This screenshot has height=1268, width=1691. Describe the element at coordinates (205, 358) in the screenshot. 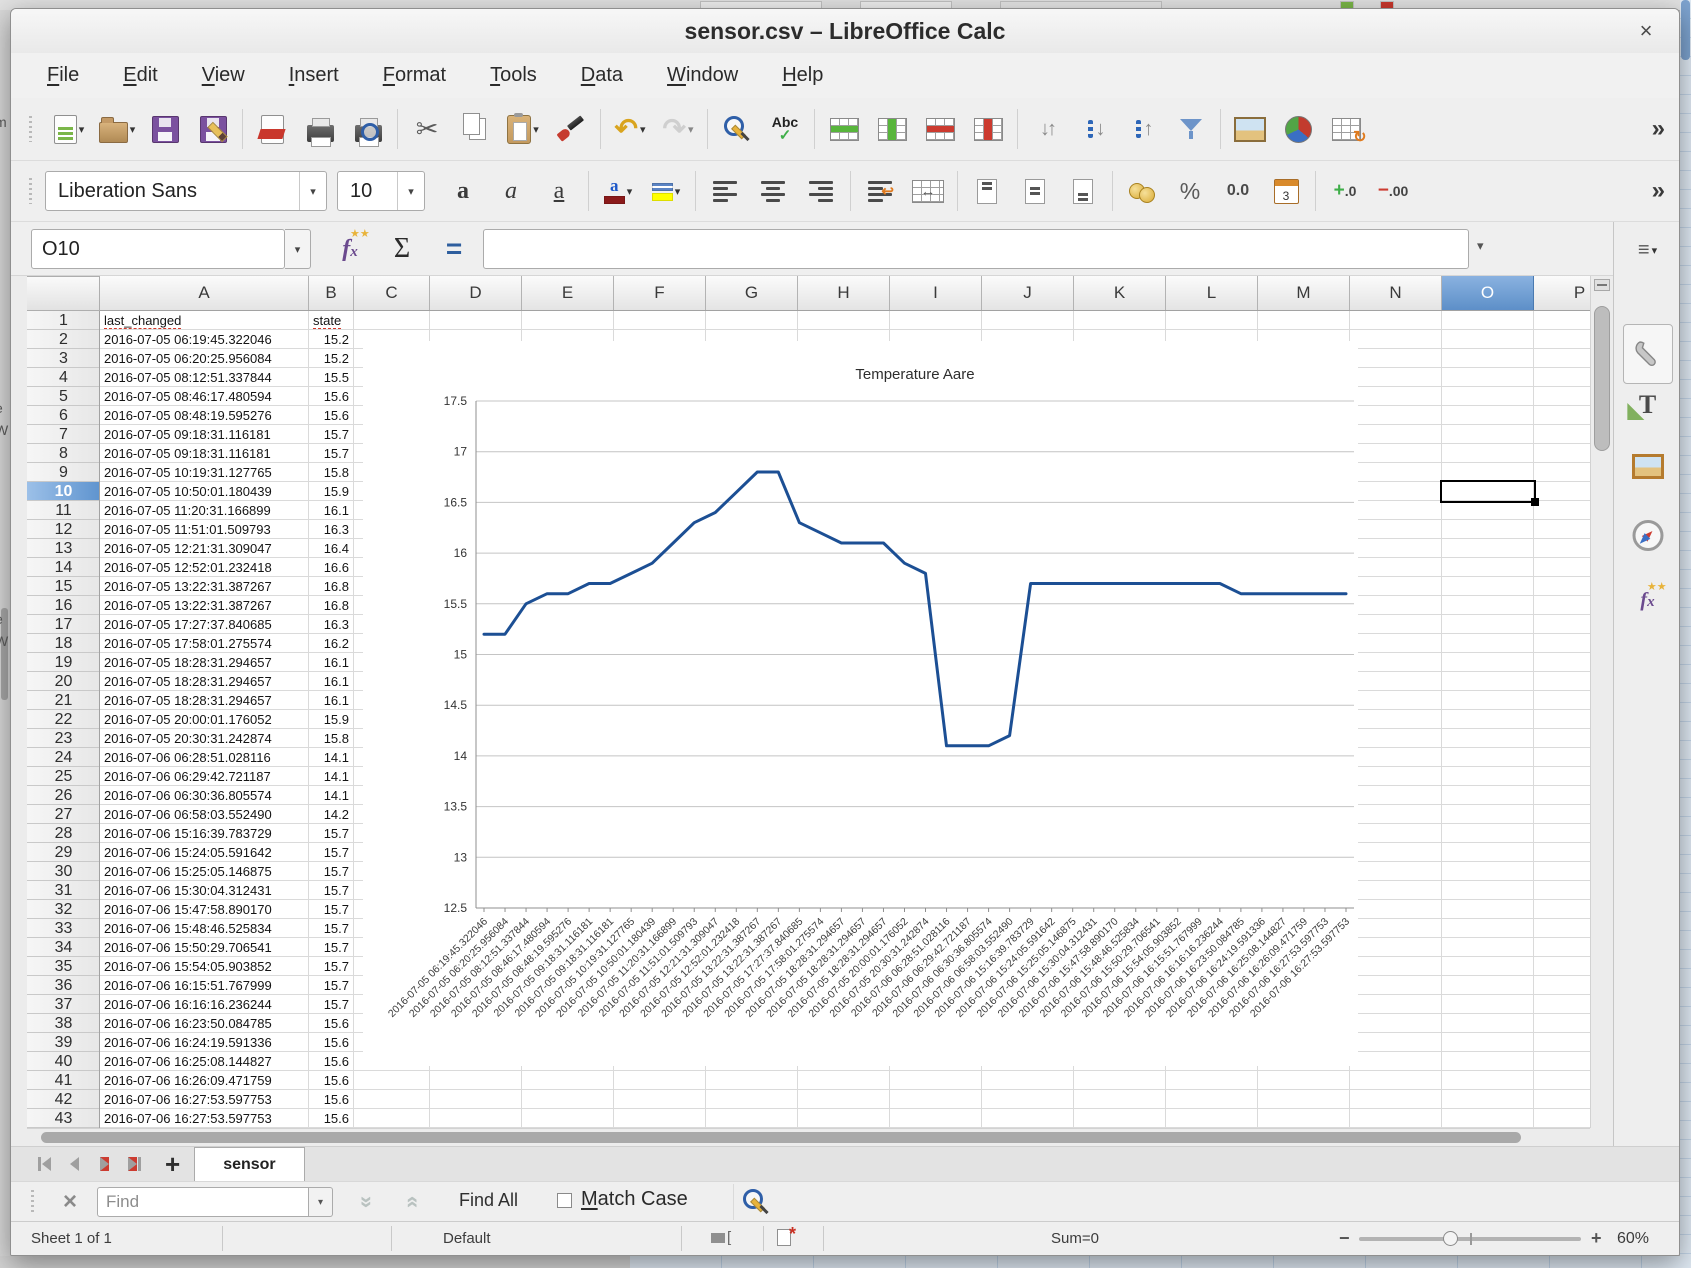

I see `cell-A3: 2016-07-05 06:20:25.956084` at that location.